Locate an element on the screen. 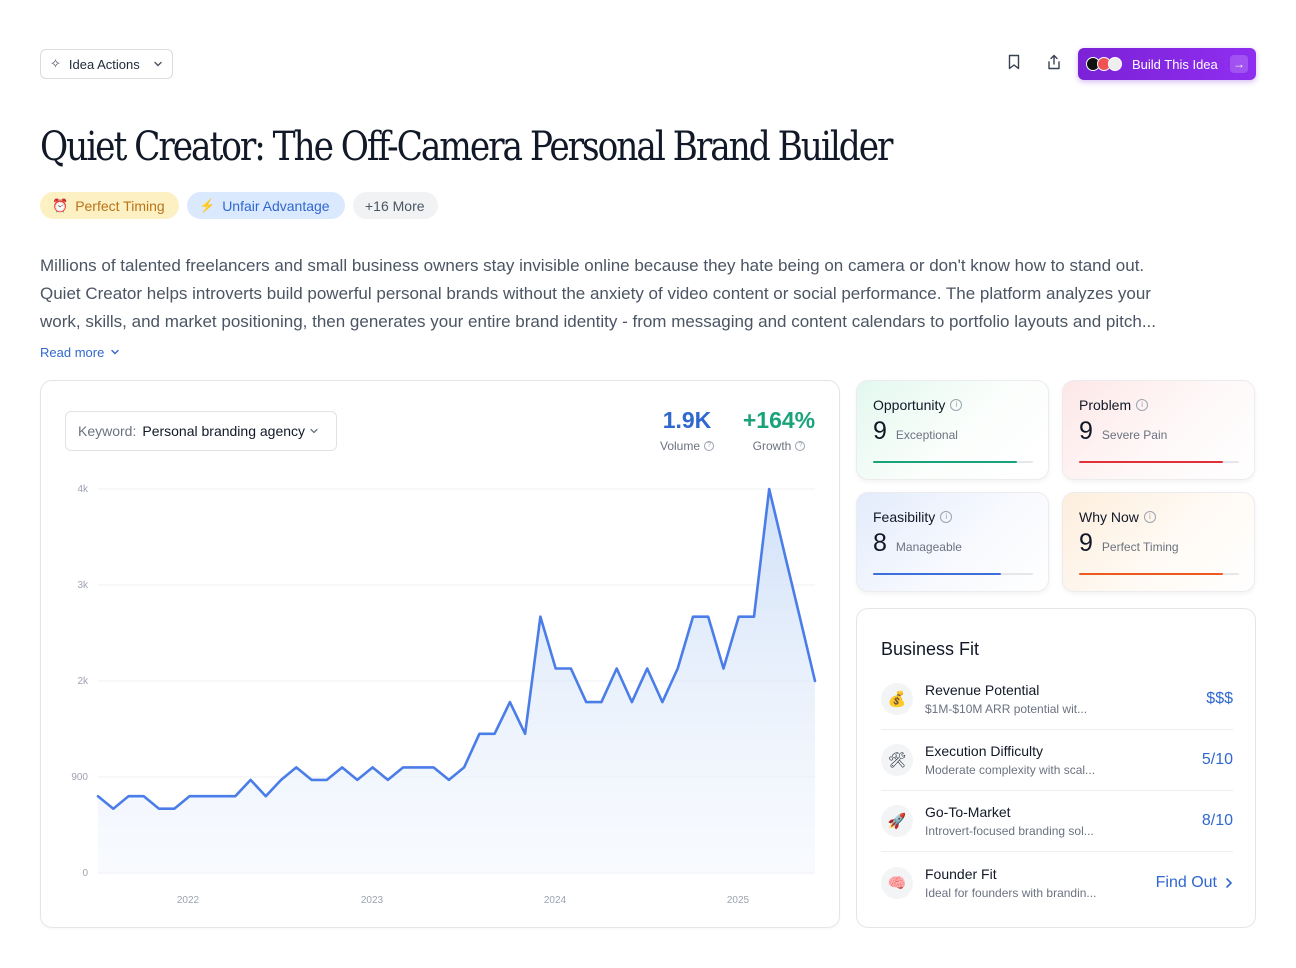 The width and height of the screenshot is (1296, 968). build-this-idea-button: Build This Idea → is located at coordinates (1167, 64).